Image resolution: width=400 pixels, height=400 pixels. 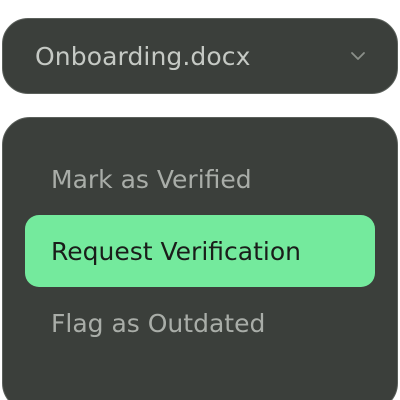 I want to click on menu-item-label: Mark as Verified, so click(x=151, y=179).